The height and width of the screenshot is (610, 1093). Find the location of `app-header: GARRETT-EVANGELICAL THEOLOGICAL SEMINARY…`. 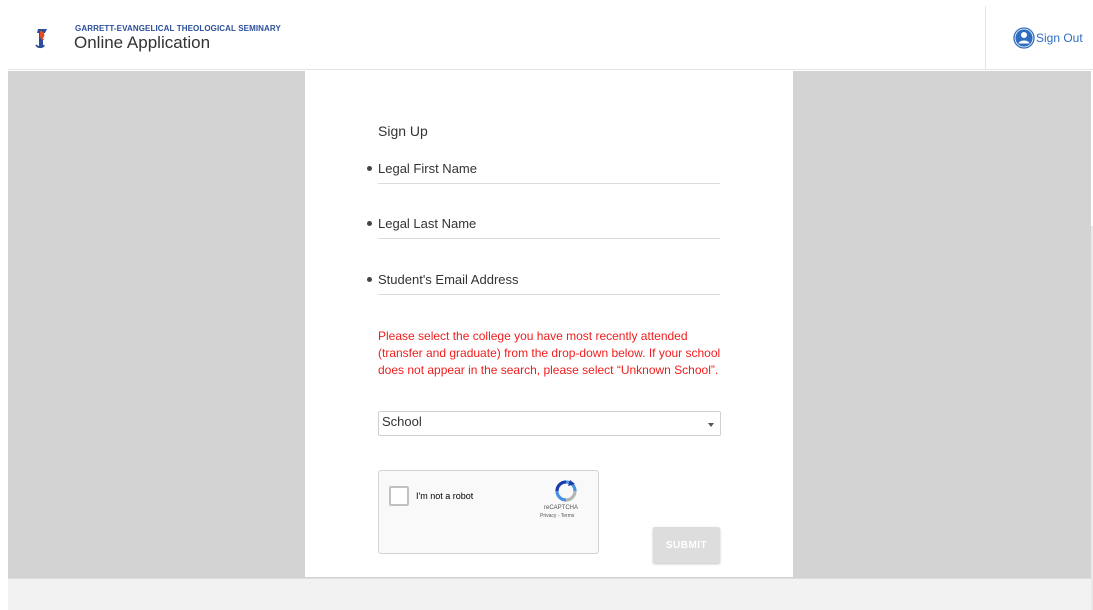

app-header: GARRETT-EVANGELICAL THEOLOGICAL SEMINARY… is located at coordinates (550, 38).